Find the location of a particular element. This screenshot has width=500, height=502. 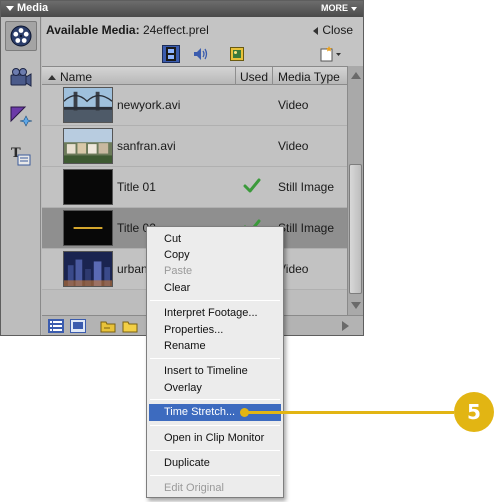

menu-item-clear: Clear is located at coordinates (177, 288).